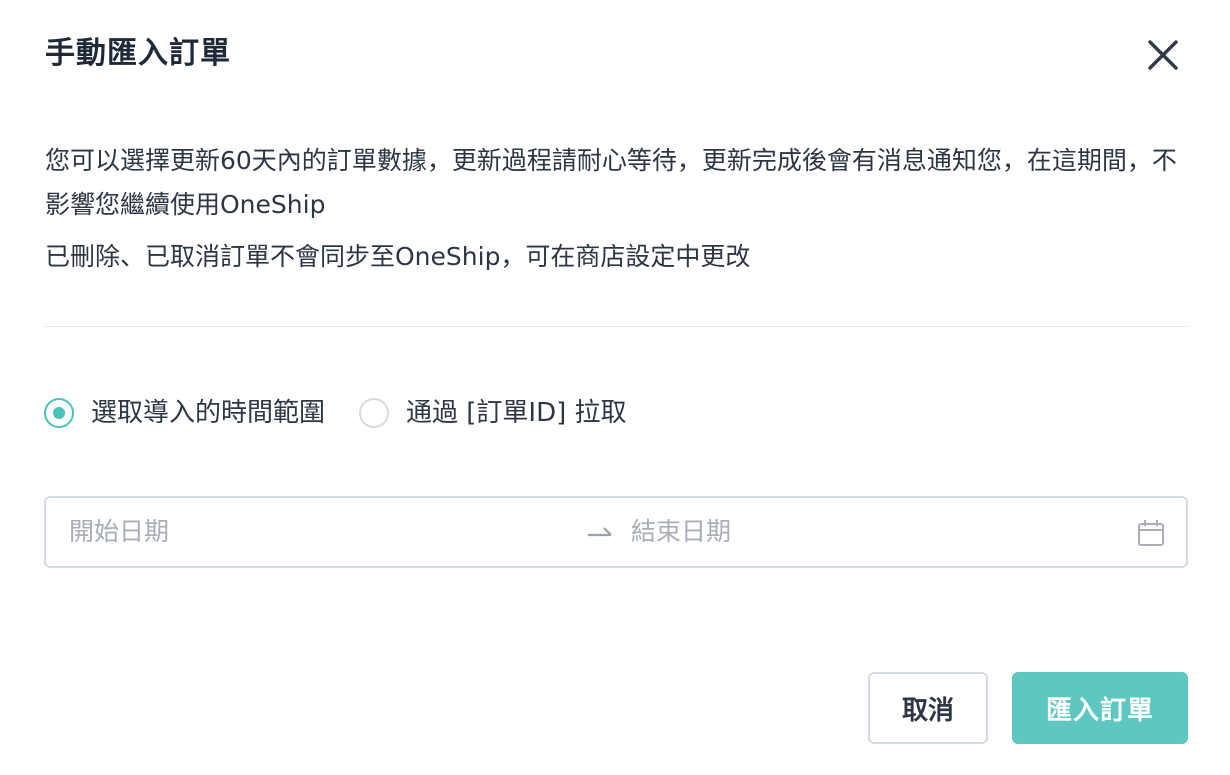 Image resolution: width=1230 pixels, height=775 pixels. What do you see at coordinates (616, 326) in the screenshot?
I see `divider` at bounding box center [616, 326].